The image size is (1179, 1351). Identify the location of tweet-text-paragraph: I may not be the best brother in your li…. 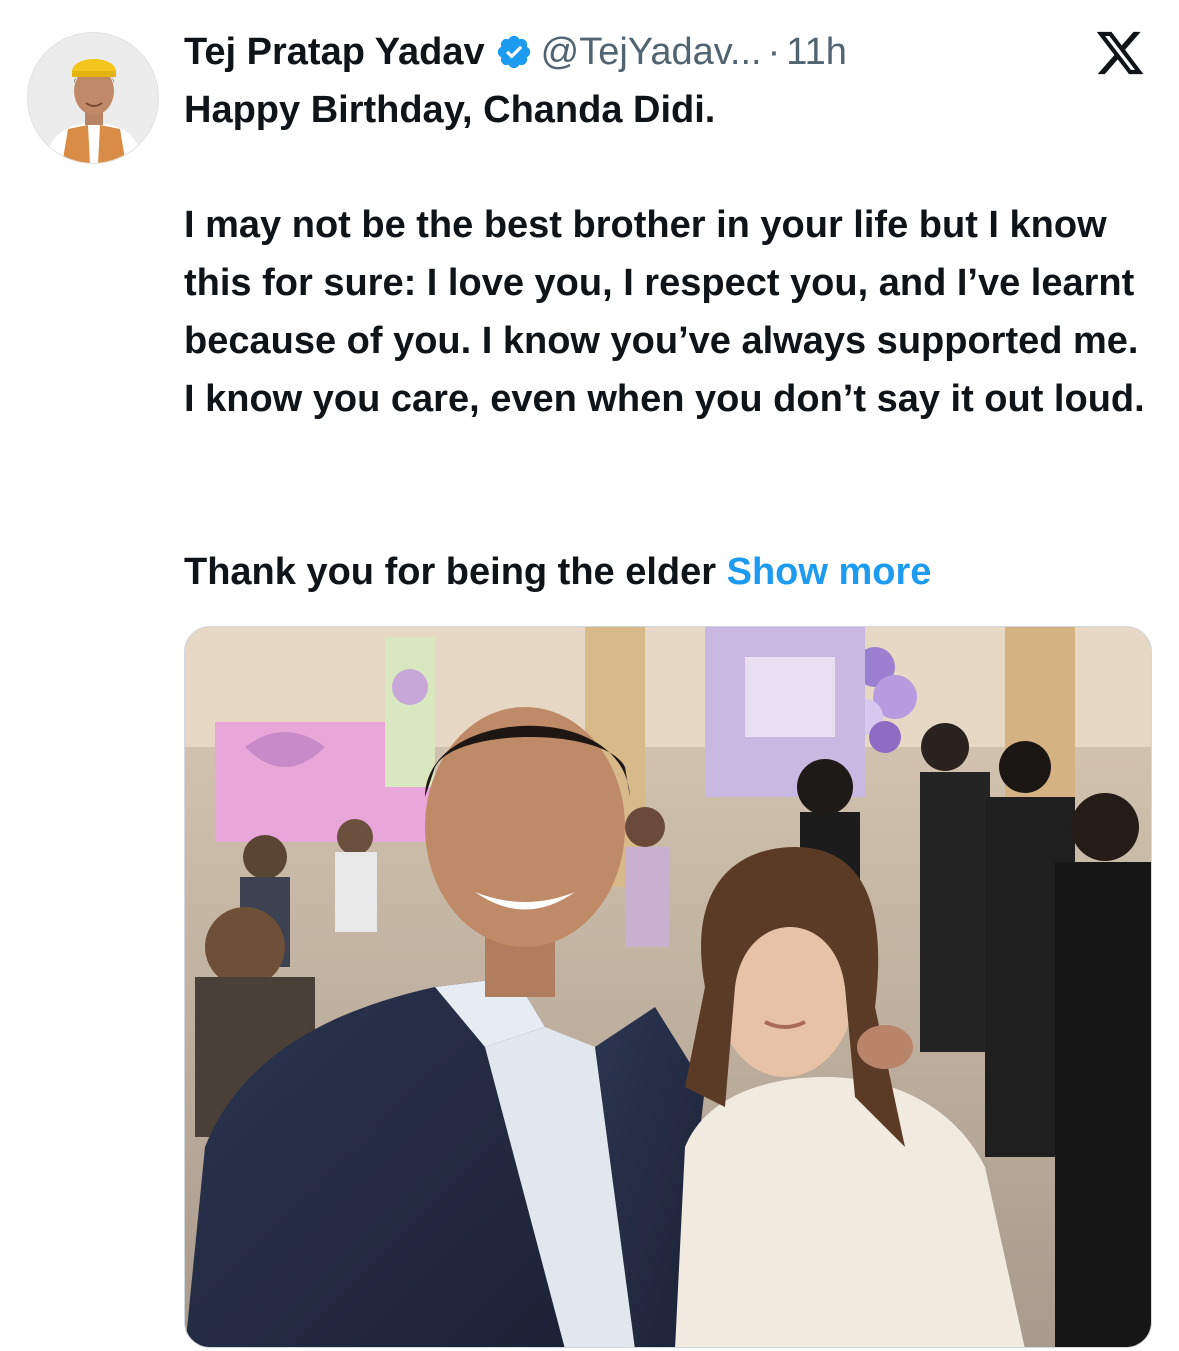
(664, 312).